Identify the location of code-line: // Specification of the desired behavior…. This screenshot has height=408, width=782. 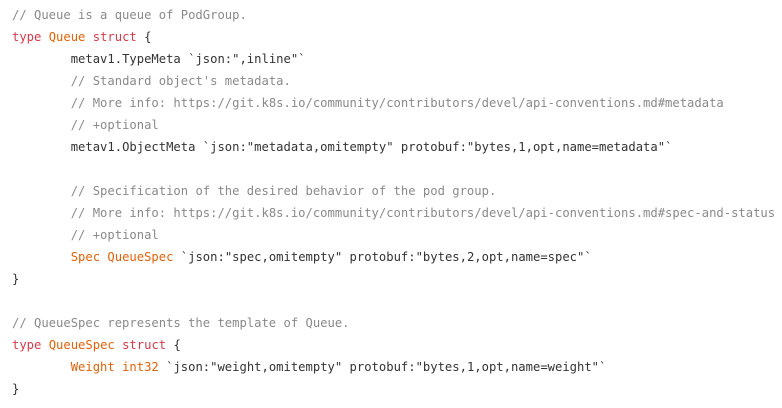
(393, 191).